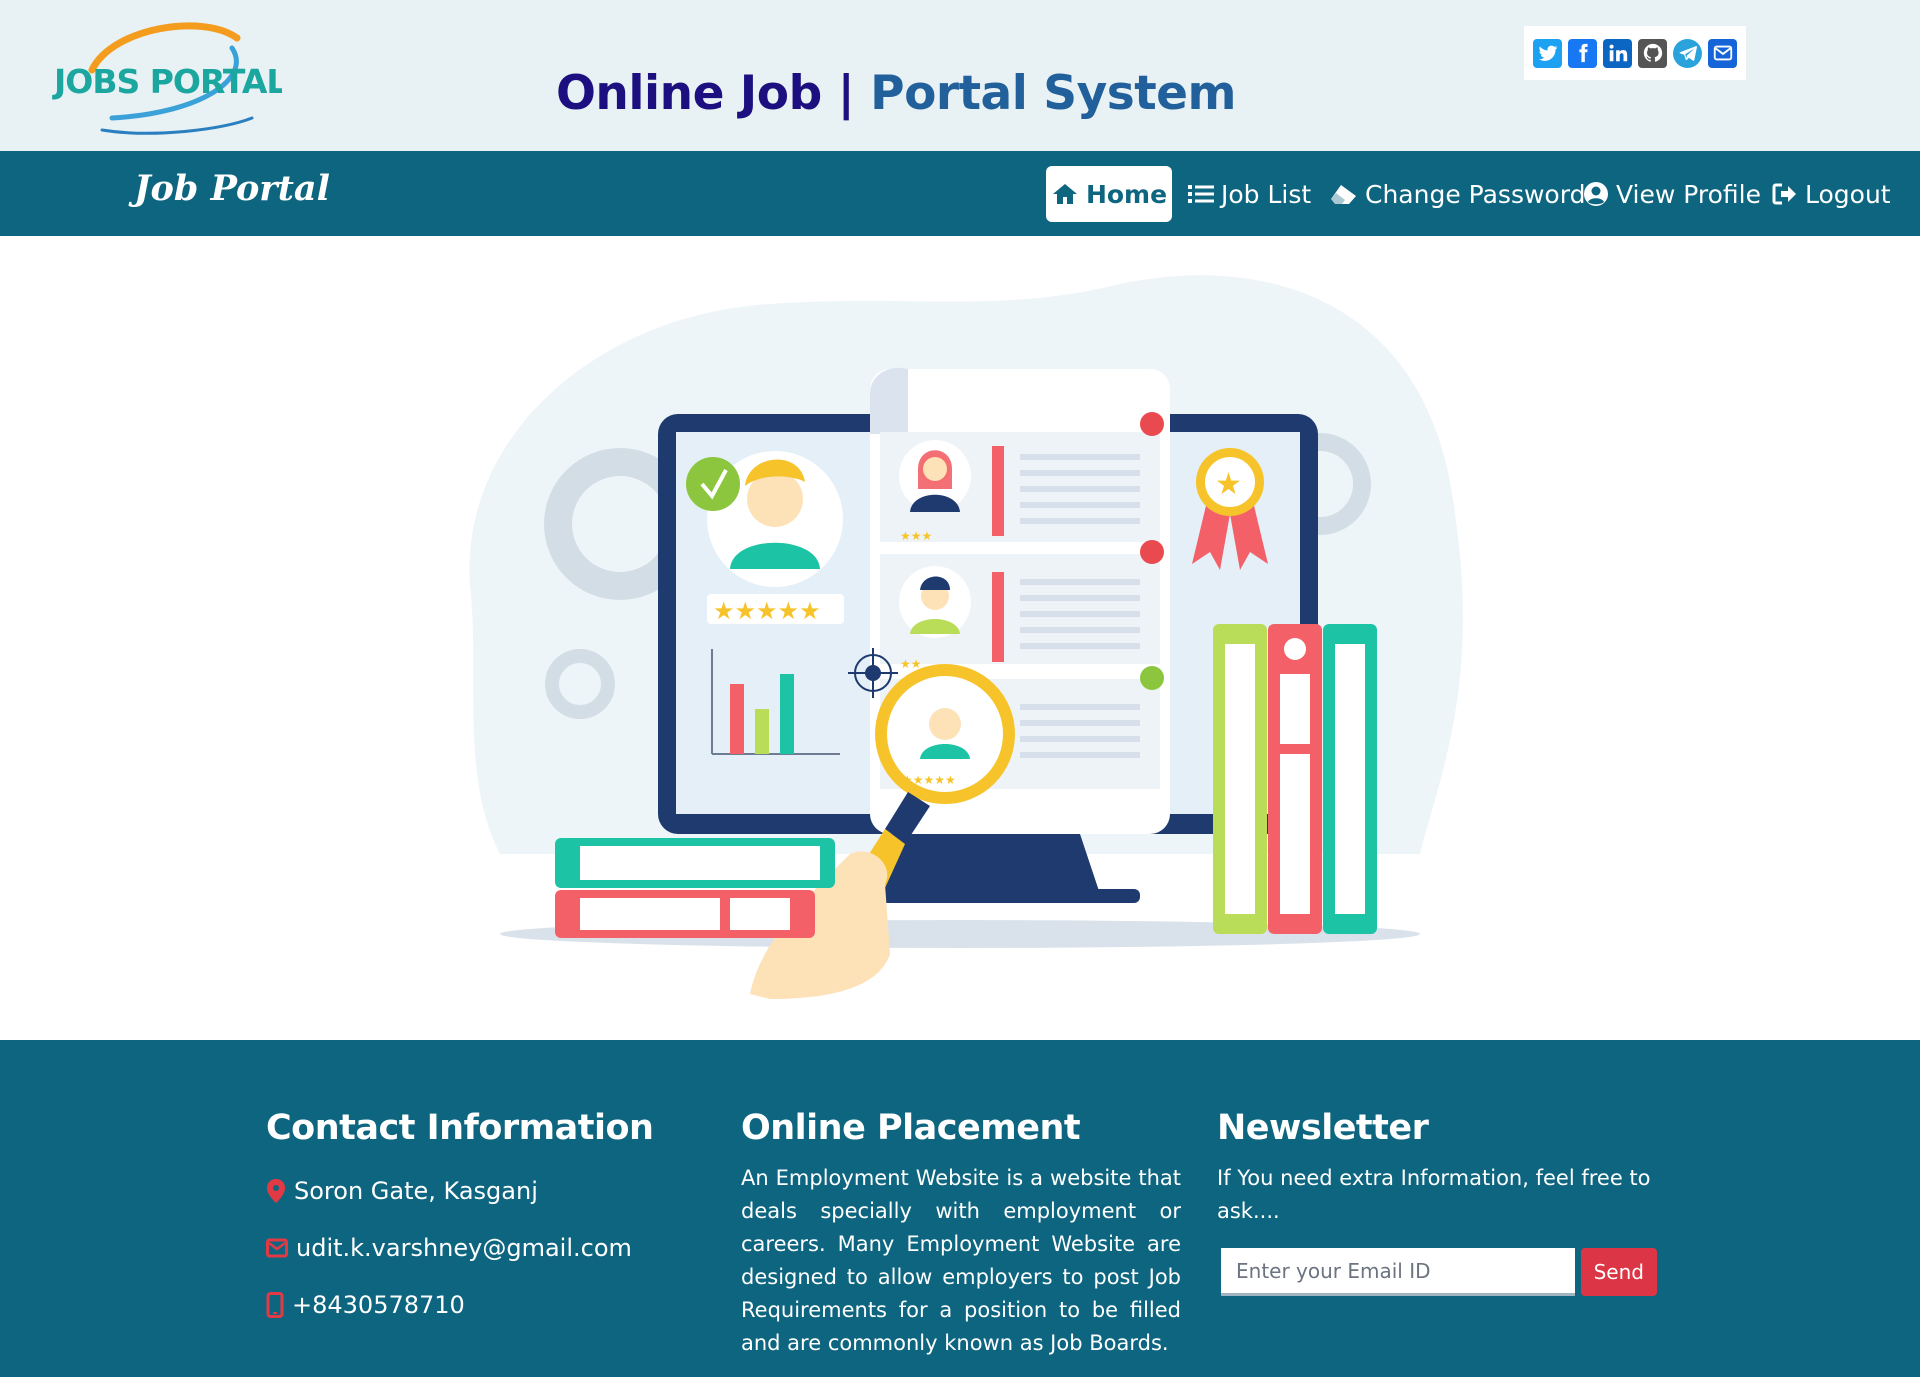  I want to click on social-links, so click(1635, 53).